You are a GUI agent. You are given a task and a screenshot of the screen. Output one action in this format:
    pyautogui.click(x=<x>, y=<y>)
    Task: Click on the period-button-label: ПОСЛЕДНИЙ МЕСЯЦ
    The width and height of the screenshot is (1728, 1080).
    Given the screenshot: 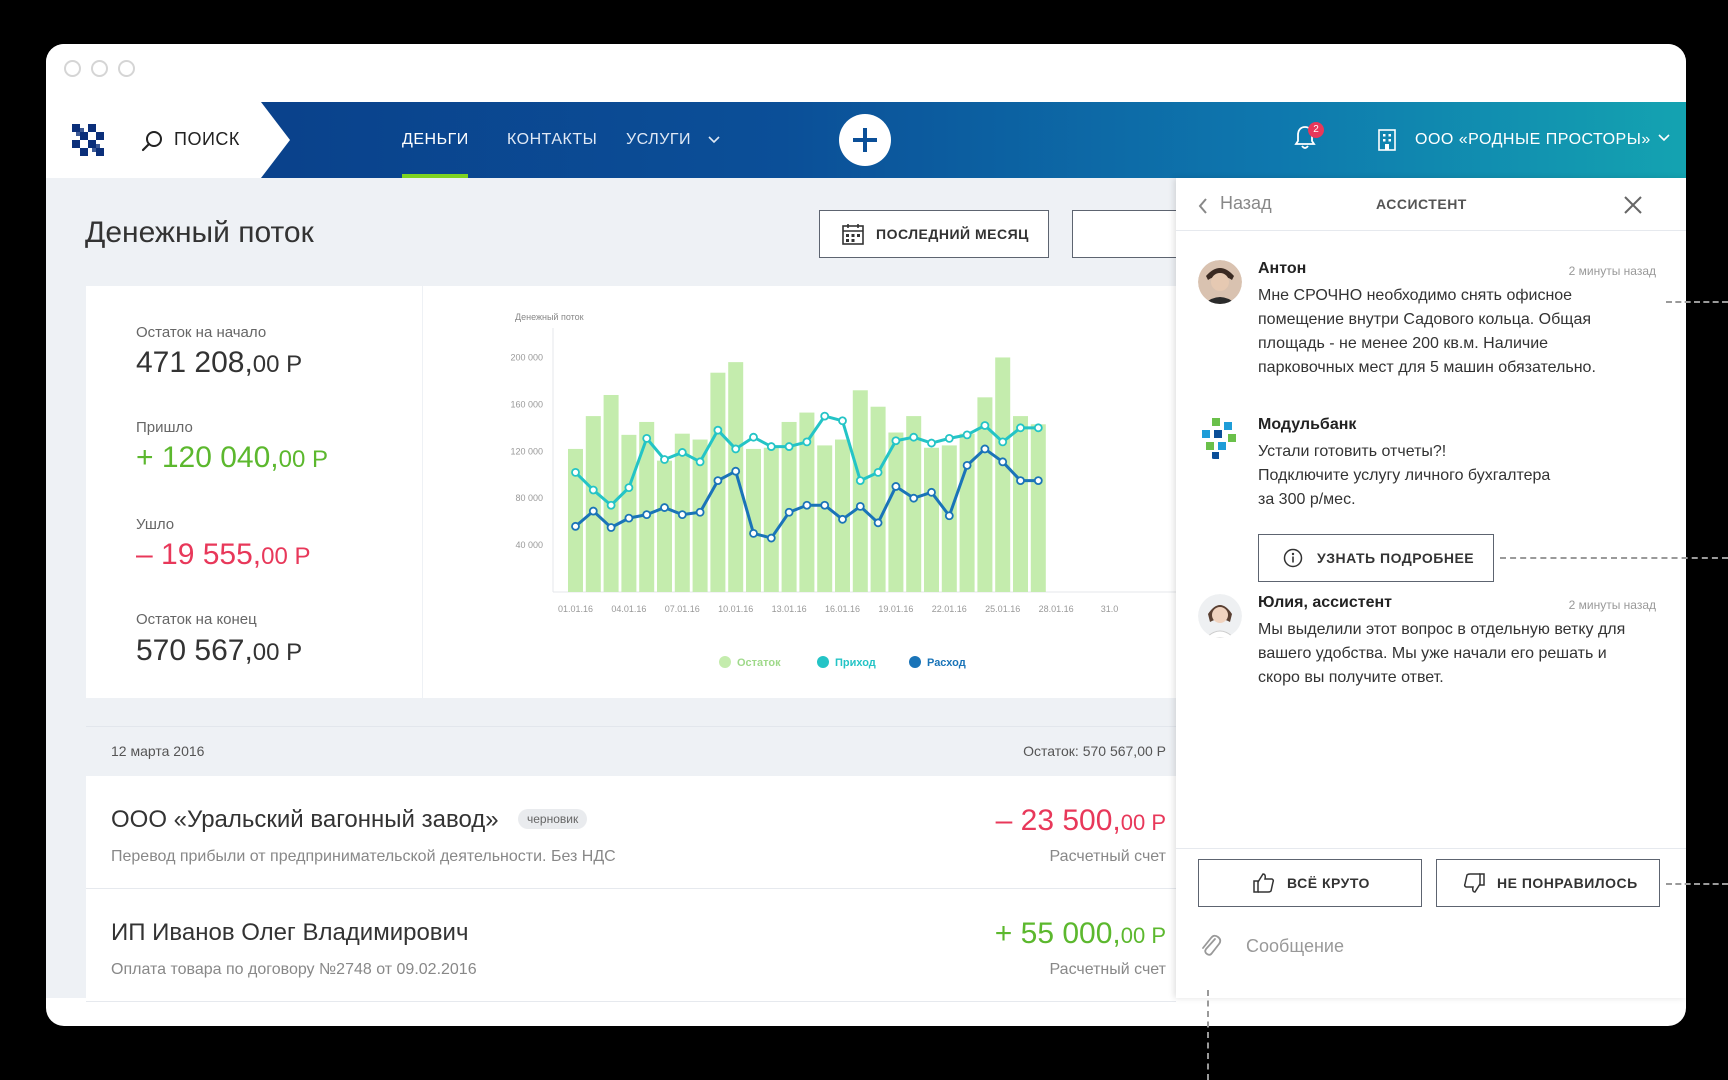 What is the action you would take?
    pyautogui.click(x=952, y=234)
    